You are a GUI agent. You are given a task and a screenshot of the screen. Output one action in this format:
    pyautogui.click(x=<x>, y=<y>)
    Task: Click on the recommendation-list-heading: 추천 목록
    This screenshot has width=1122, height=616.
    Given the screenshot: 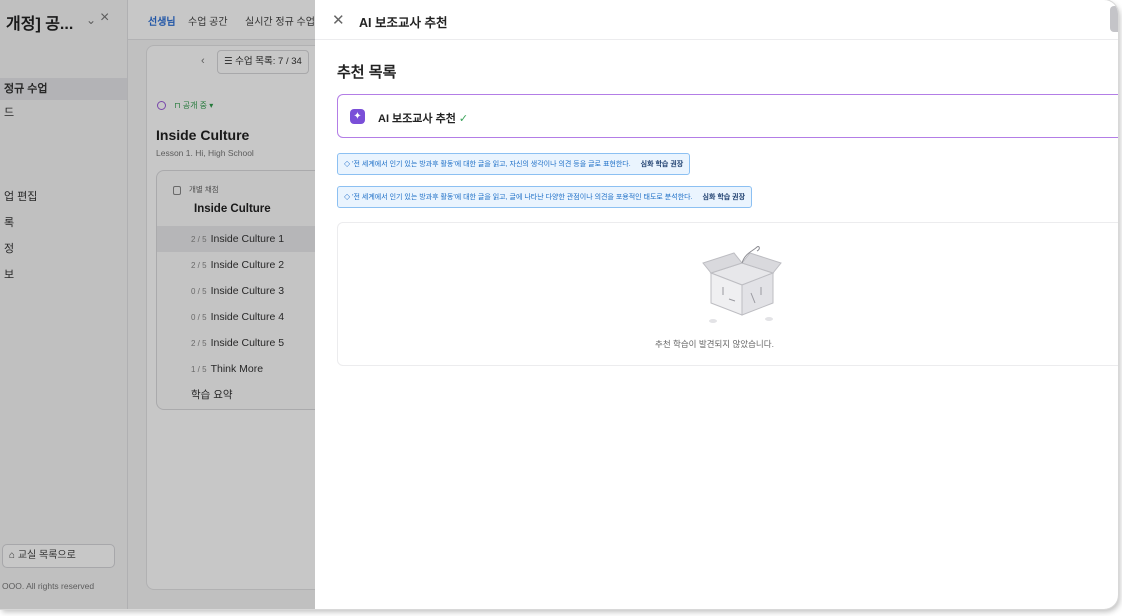 What is the action you would take?
    pyautogui.click(x=367, y=72)
    